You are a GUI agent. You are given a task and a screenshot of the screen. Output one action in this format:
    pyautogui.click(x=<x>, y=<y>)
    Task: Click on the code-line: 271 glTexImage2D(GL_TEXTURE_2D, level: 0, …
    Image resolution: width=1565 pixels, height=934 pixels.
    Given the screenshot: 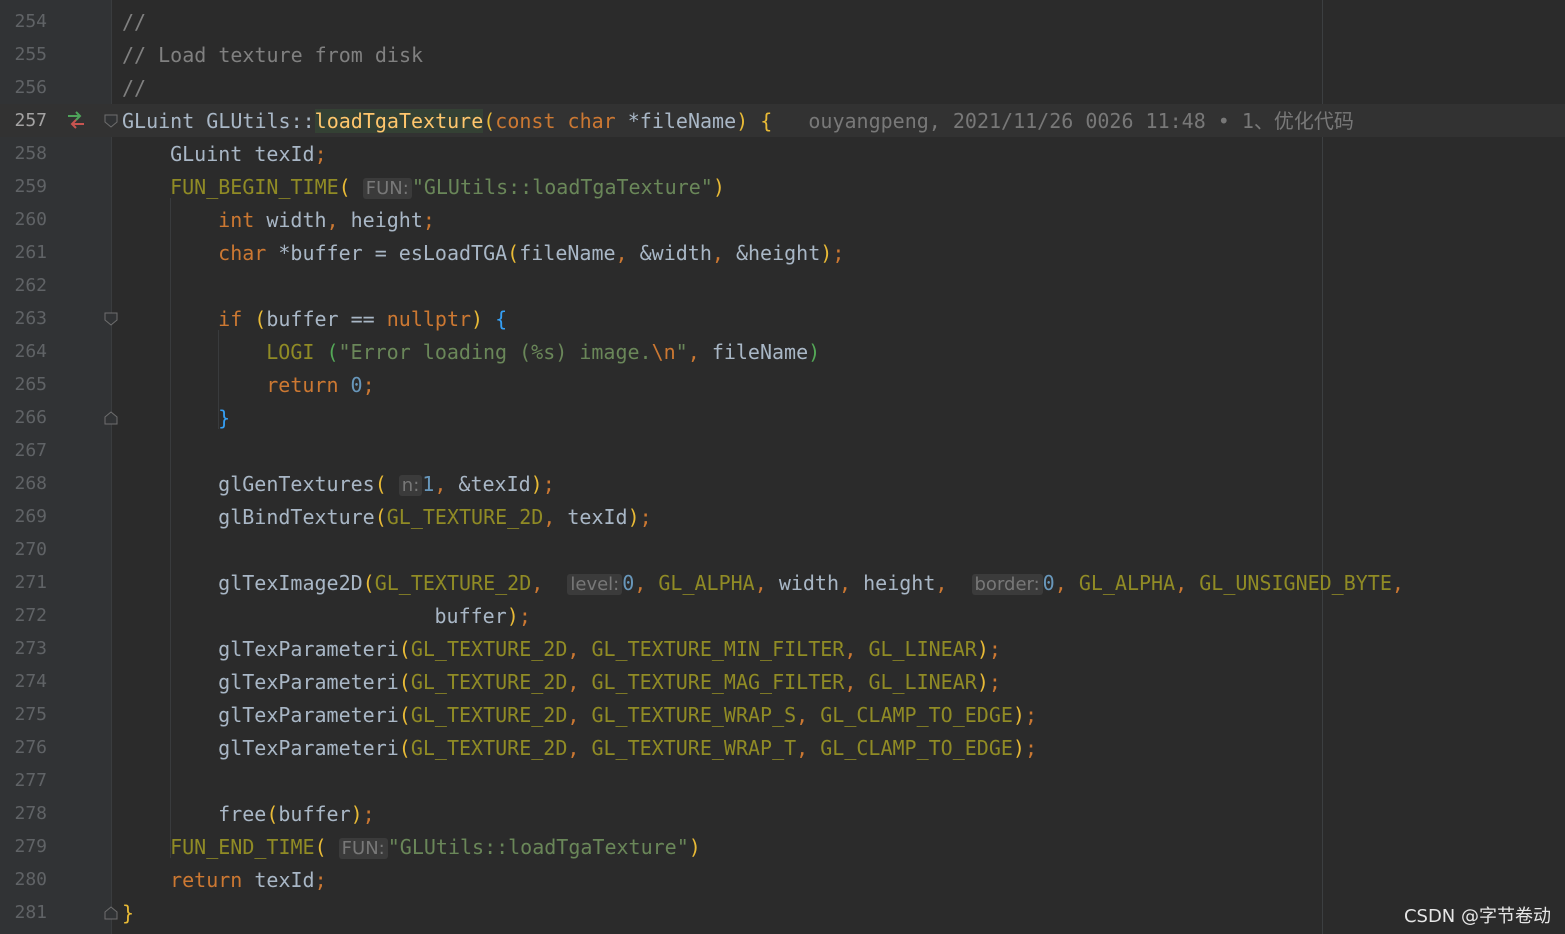 What is the action you would take?
    pyautogui.click(x=782, y=582)
    